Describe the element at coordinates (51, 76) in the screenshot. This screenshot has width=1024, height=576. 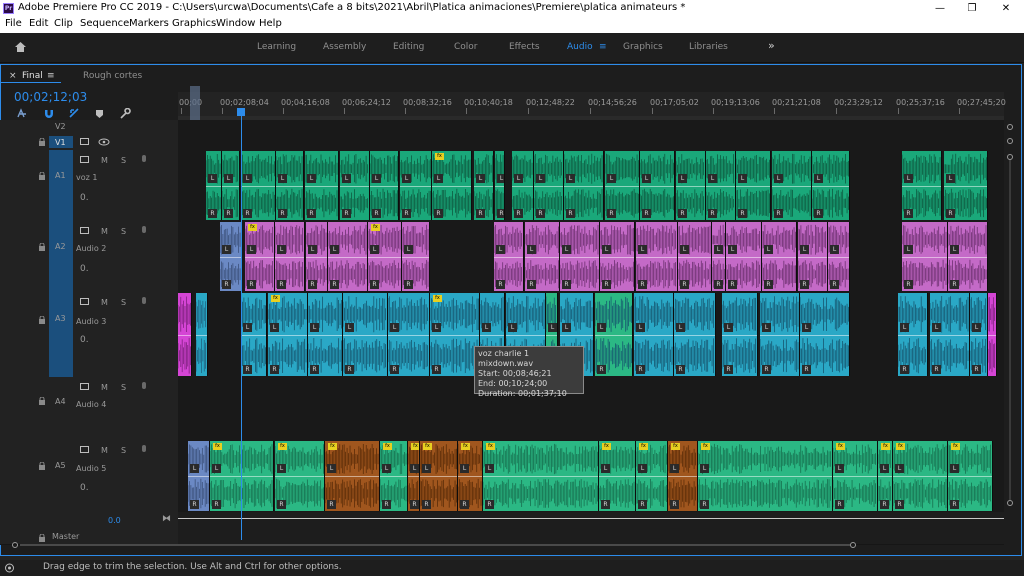
I see `tab-menu-icon: ≡` at that location.